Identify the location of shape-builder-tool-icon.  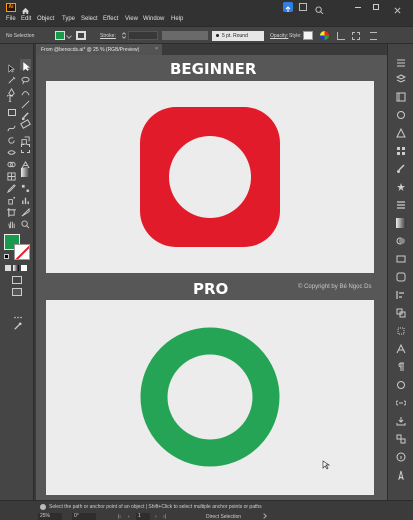
(11, 162).